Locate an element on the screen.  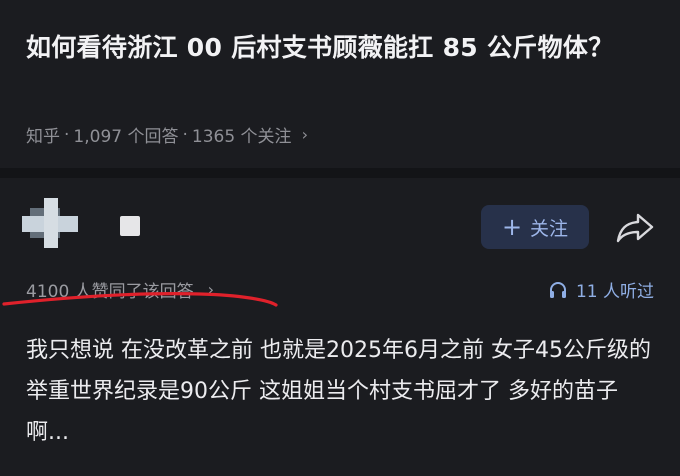
question-title: 如何看待浙江 00 后村支书顾薇能扛 85 公斤物体？ is located at coordinates (341, 48).